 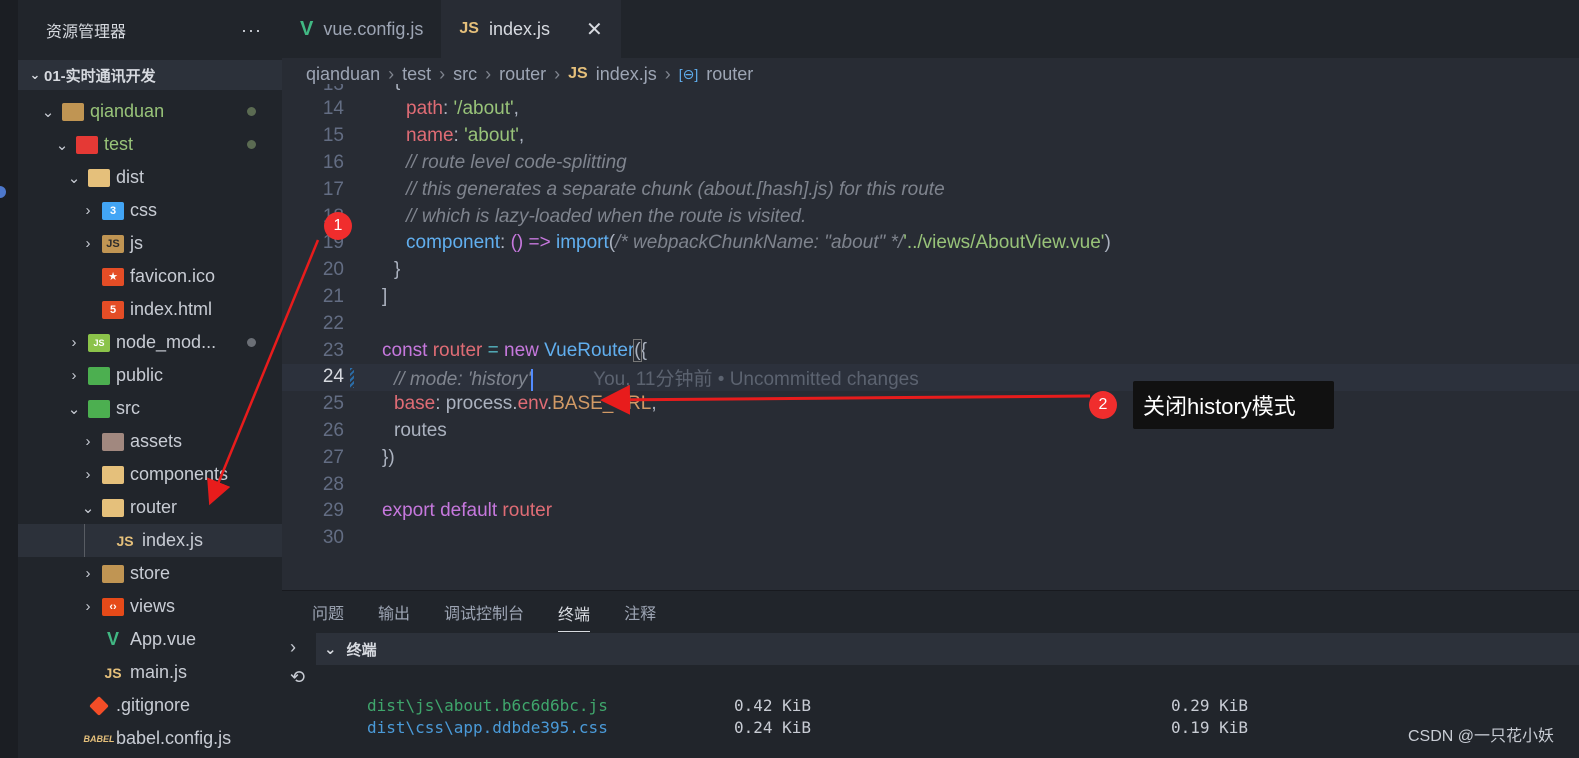 What do you see at coordinates (416, 74) in the screenshot?
I see `breadcrumb-item: test` at bounding box center [416, 74].